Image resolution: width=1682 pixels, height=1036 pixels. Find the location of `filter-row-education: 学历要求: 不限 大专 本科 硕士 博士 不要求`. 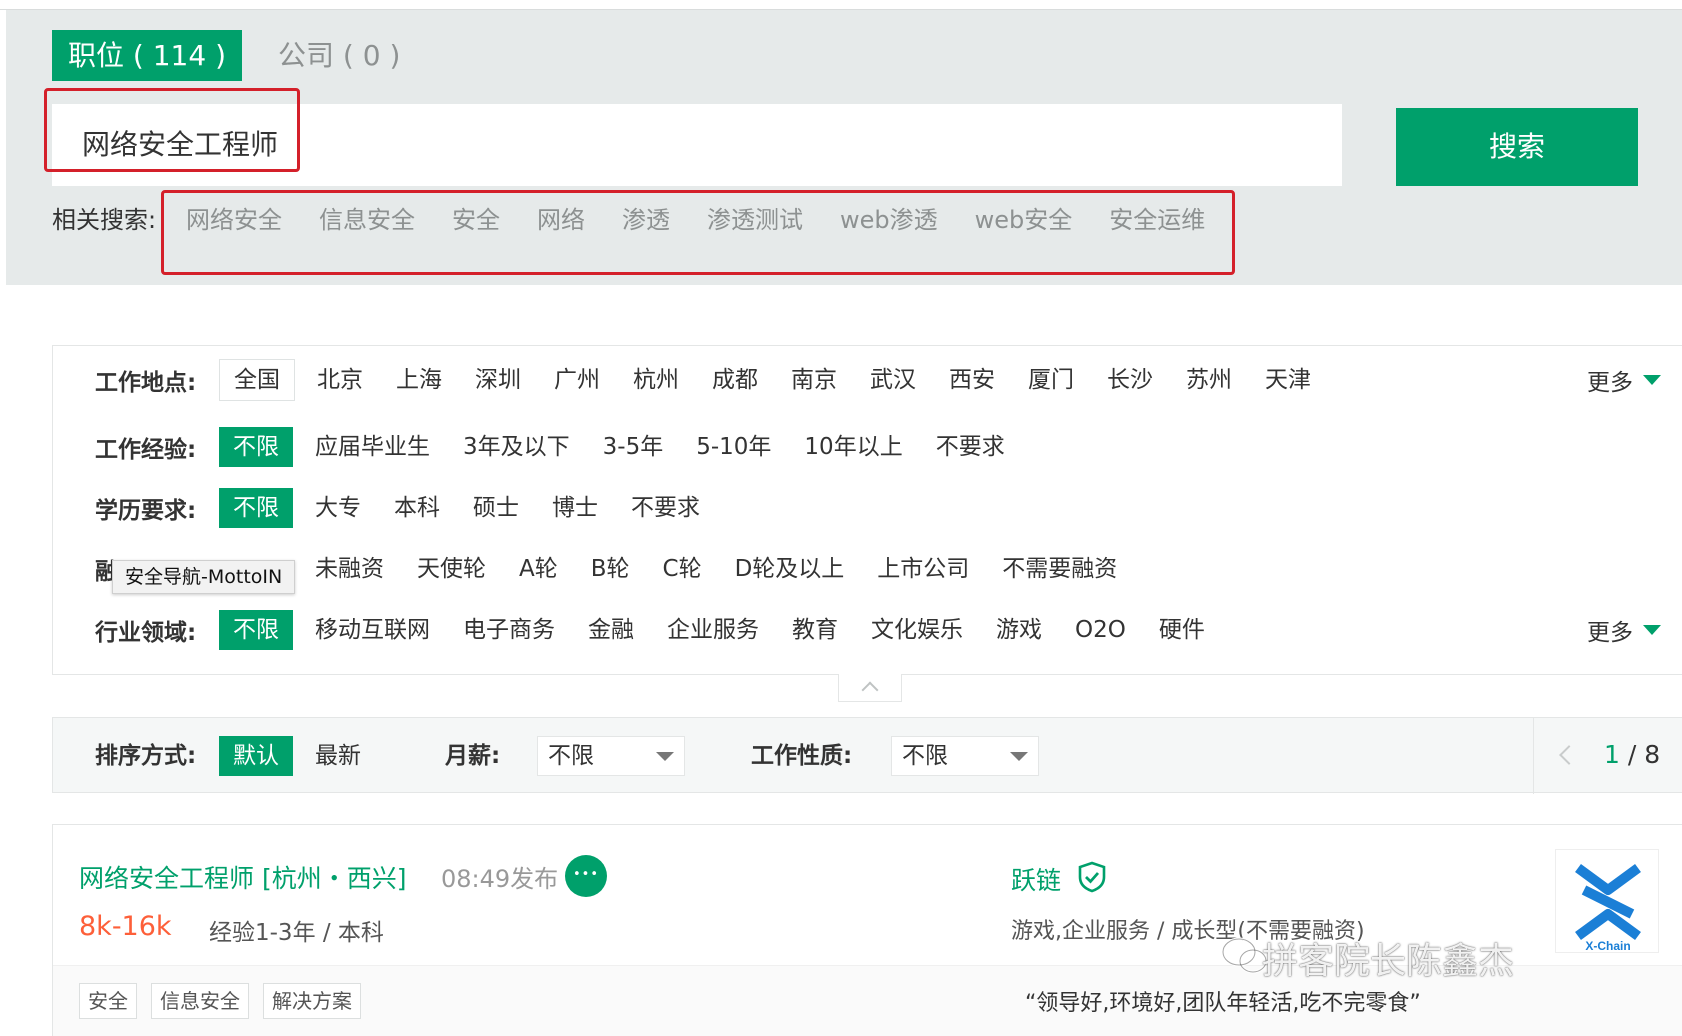

filter-row-education: 学历要求: 不限 大专 本科 硕士 博士 不要求 is located at coordinates (393, 508).